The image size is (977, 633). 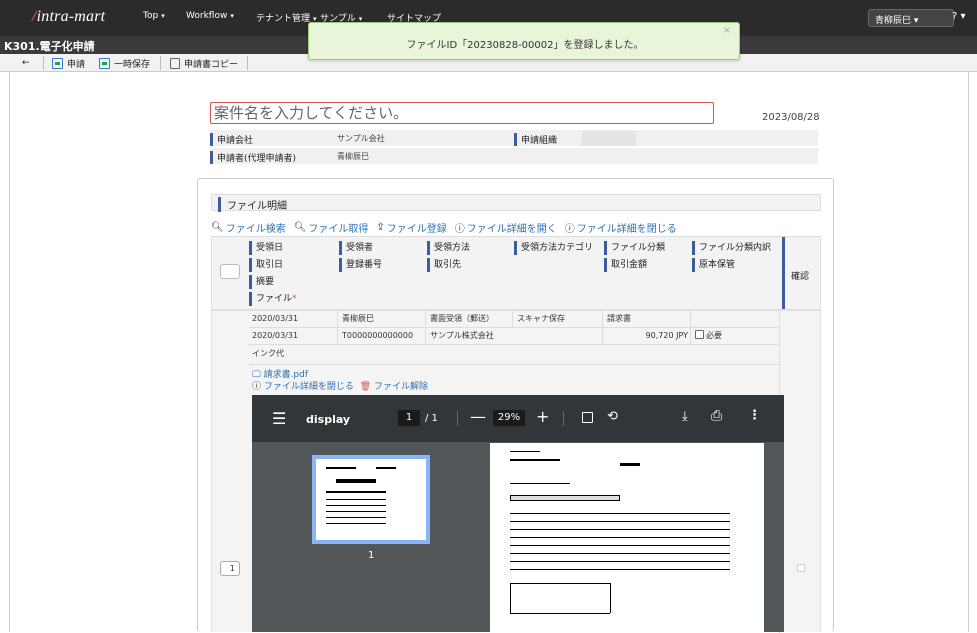 What do you see at coordinates (409, 418) in the screenshot?
I see `pdf-page-input: 1` at bounding box center [409, 418].